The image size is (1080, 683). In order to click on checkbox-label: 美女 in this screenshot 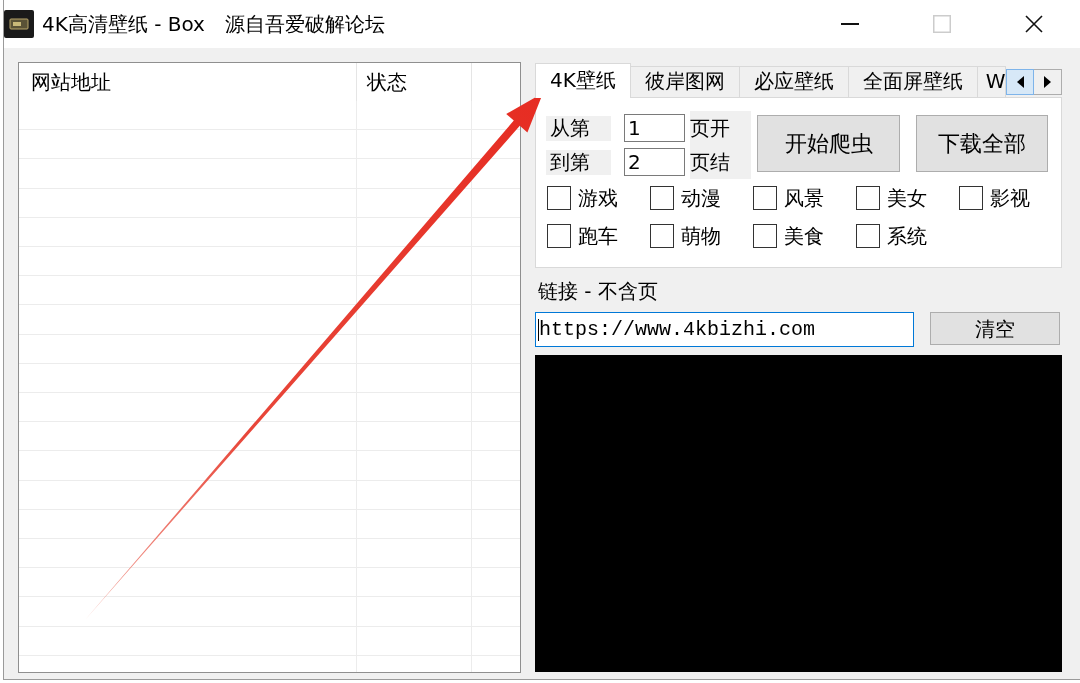, I will do `click(907, 198)`.